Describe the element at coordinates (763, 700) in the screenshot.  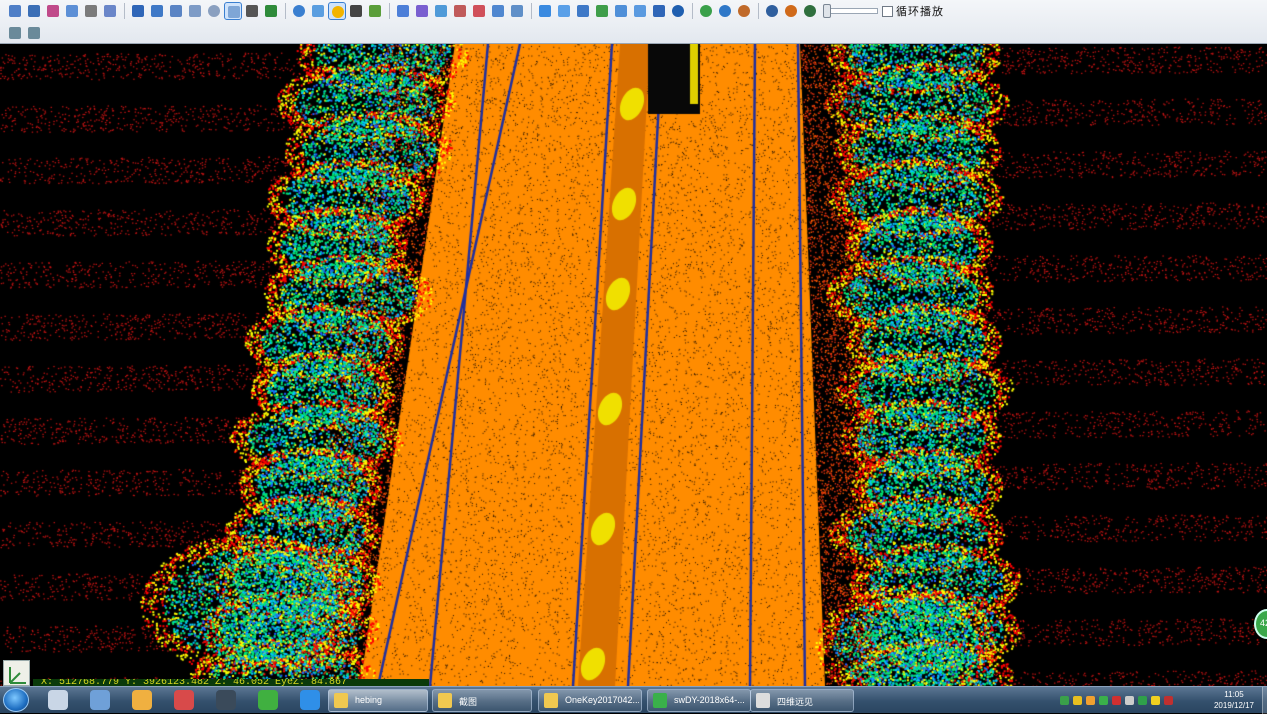
I see `window-icon` at that location.